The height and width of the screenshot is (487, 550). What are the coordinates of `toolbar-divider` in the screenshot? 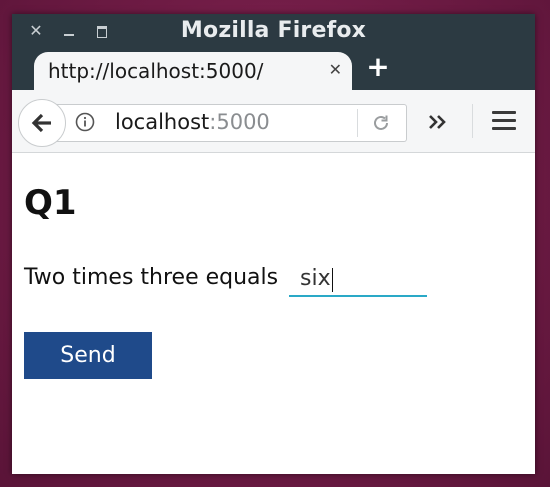 It's located at (472, 121).